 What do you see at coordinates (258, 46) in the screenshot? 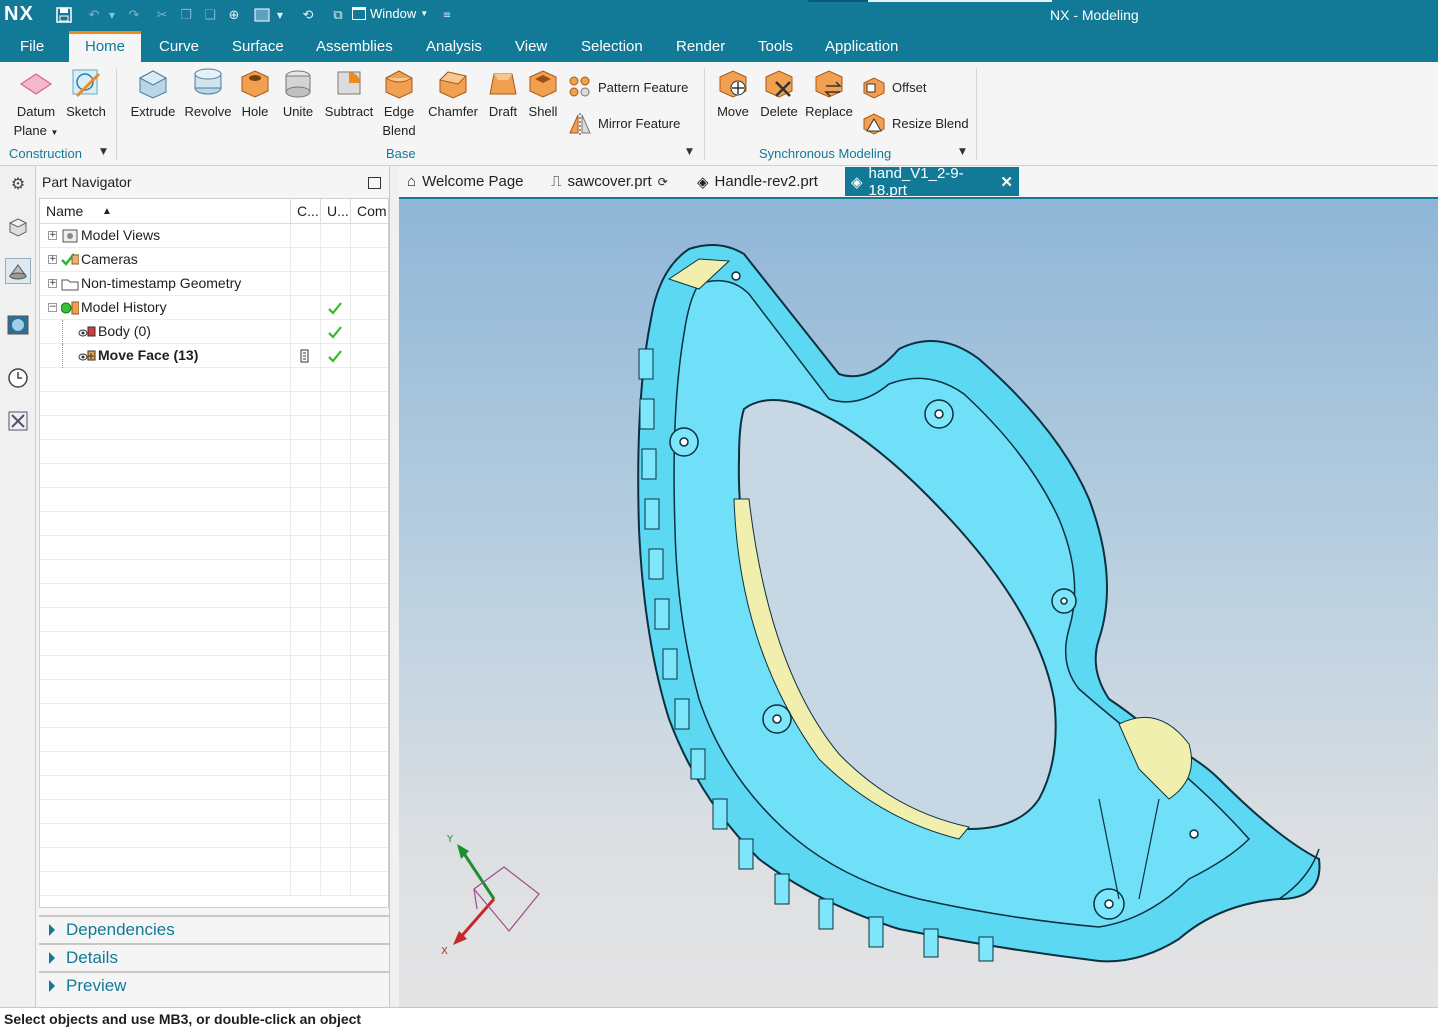
I see `tab-surface: Surface` at bounding box center [258, 46].